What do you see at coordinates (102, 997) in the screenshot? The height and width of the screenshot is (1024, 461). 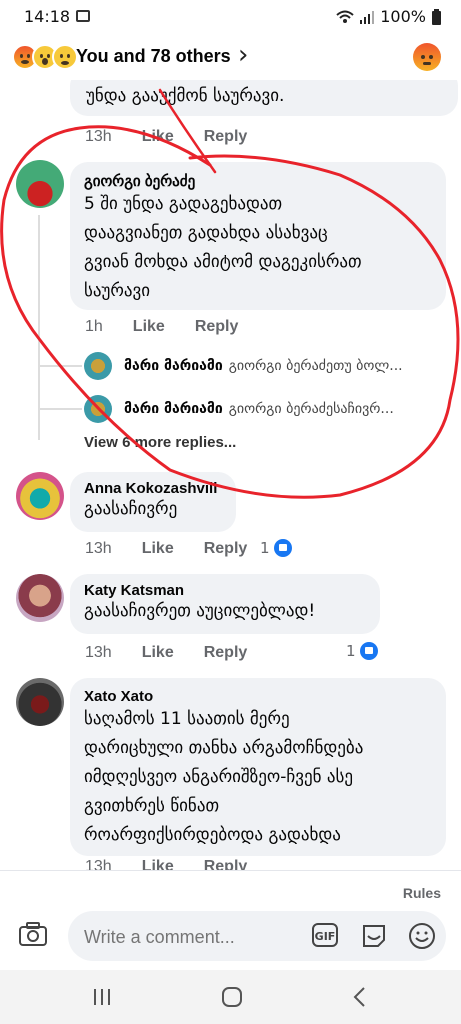 I see `recent-apps-icon` at bounding box center [102, 997].